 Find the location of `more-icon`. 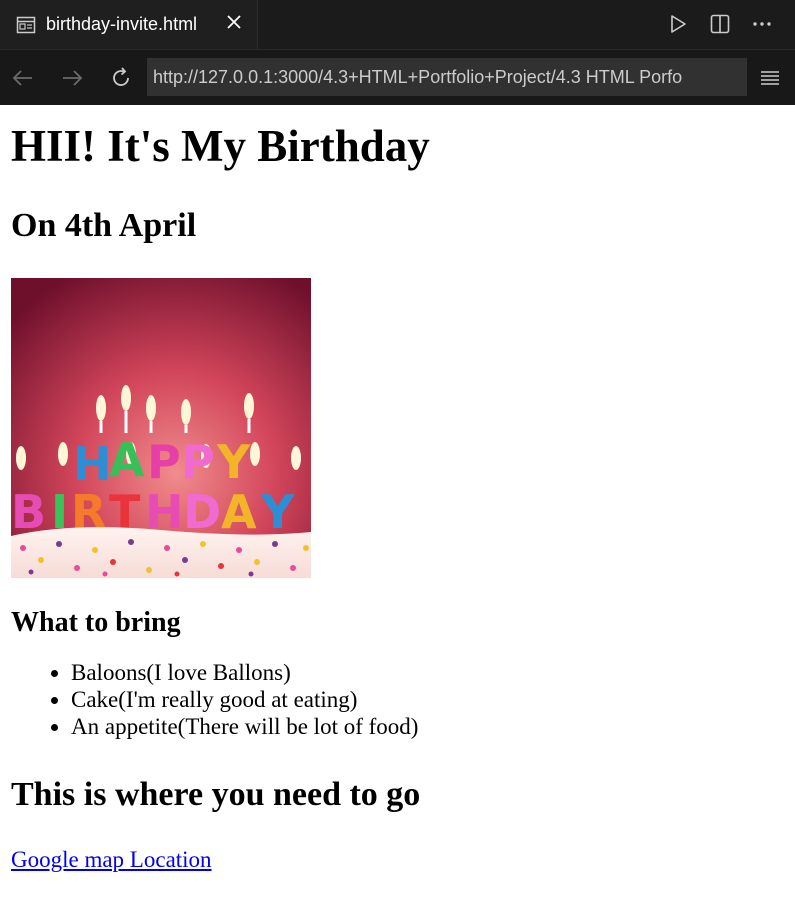

more-icon is located at coordinates (762, 24).